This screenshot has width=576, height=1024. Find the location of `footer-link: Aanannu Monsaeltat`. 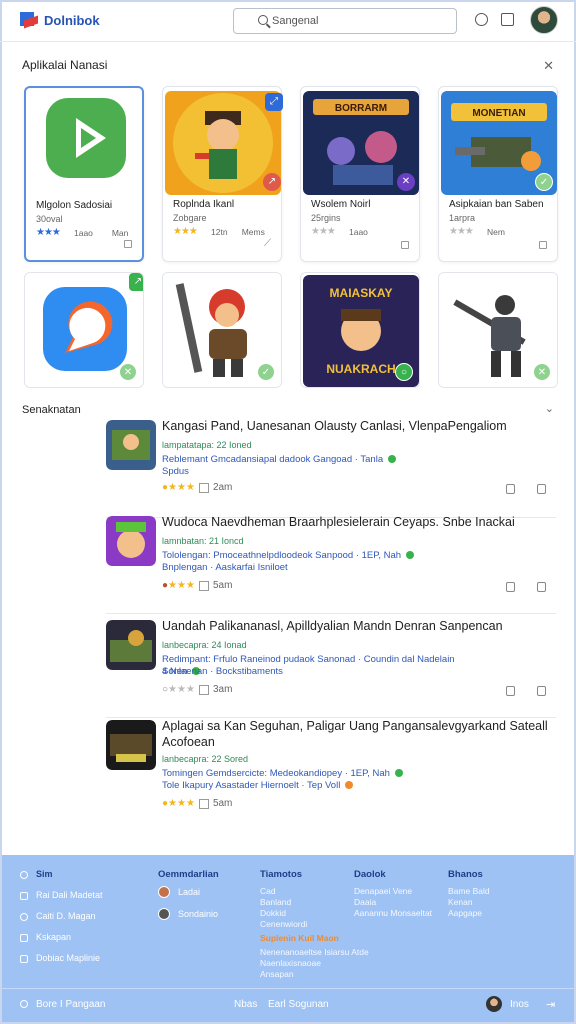

footer-link: Aanannu Monsaeltat is located at coordinates (393, 913).